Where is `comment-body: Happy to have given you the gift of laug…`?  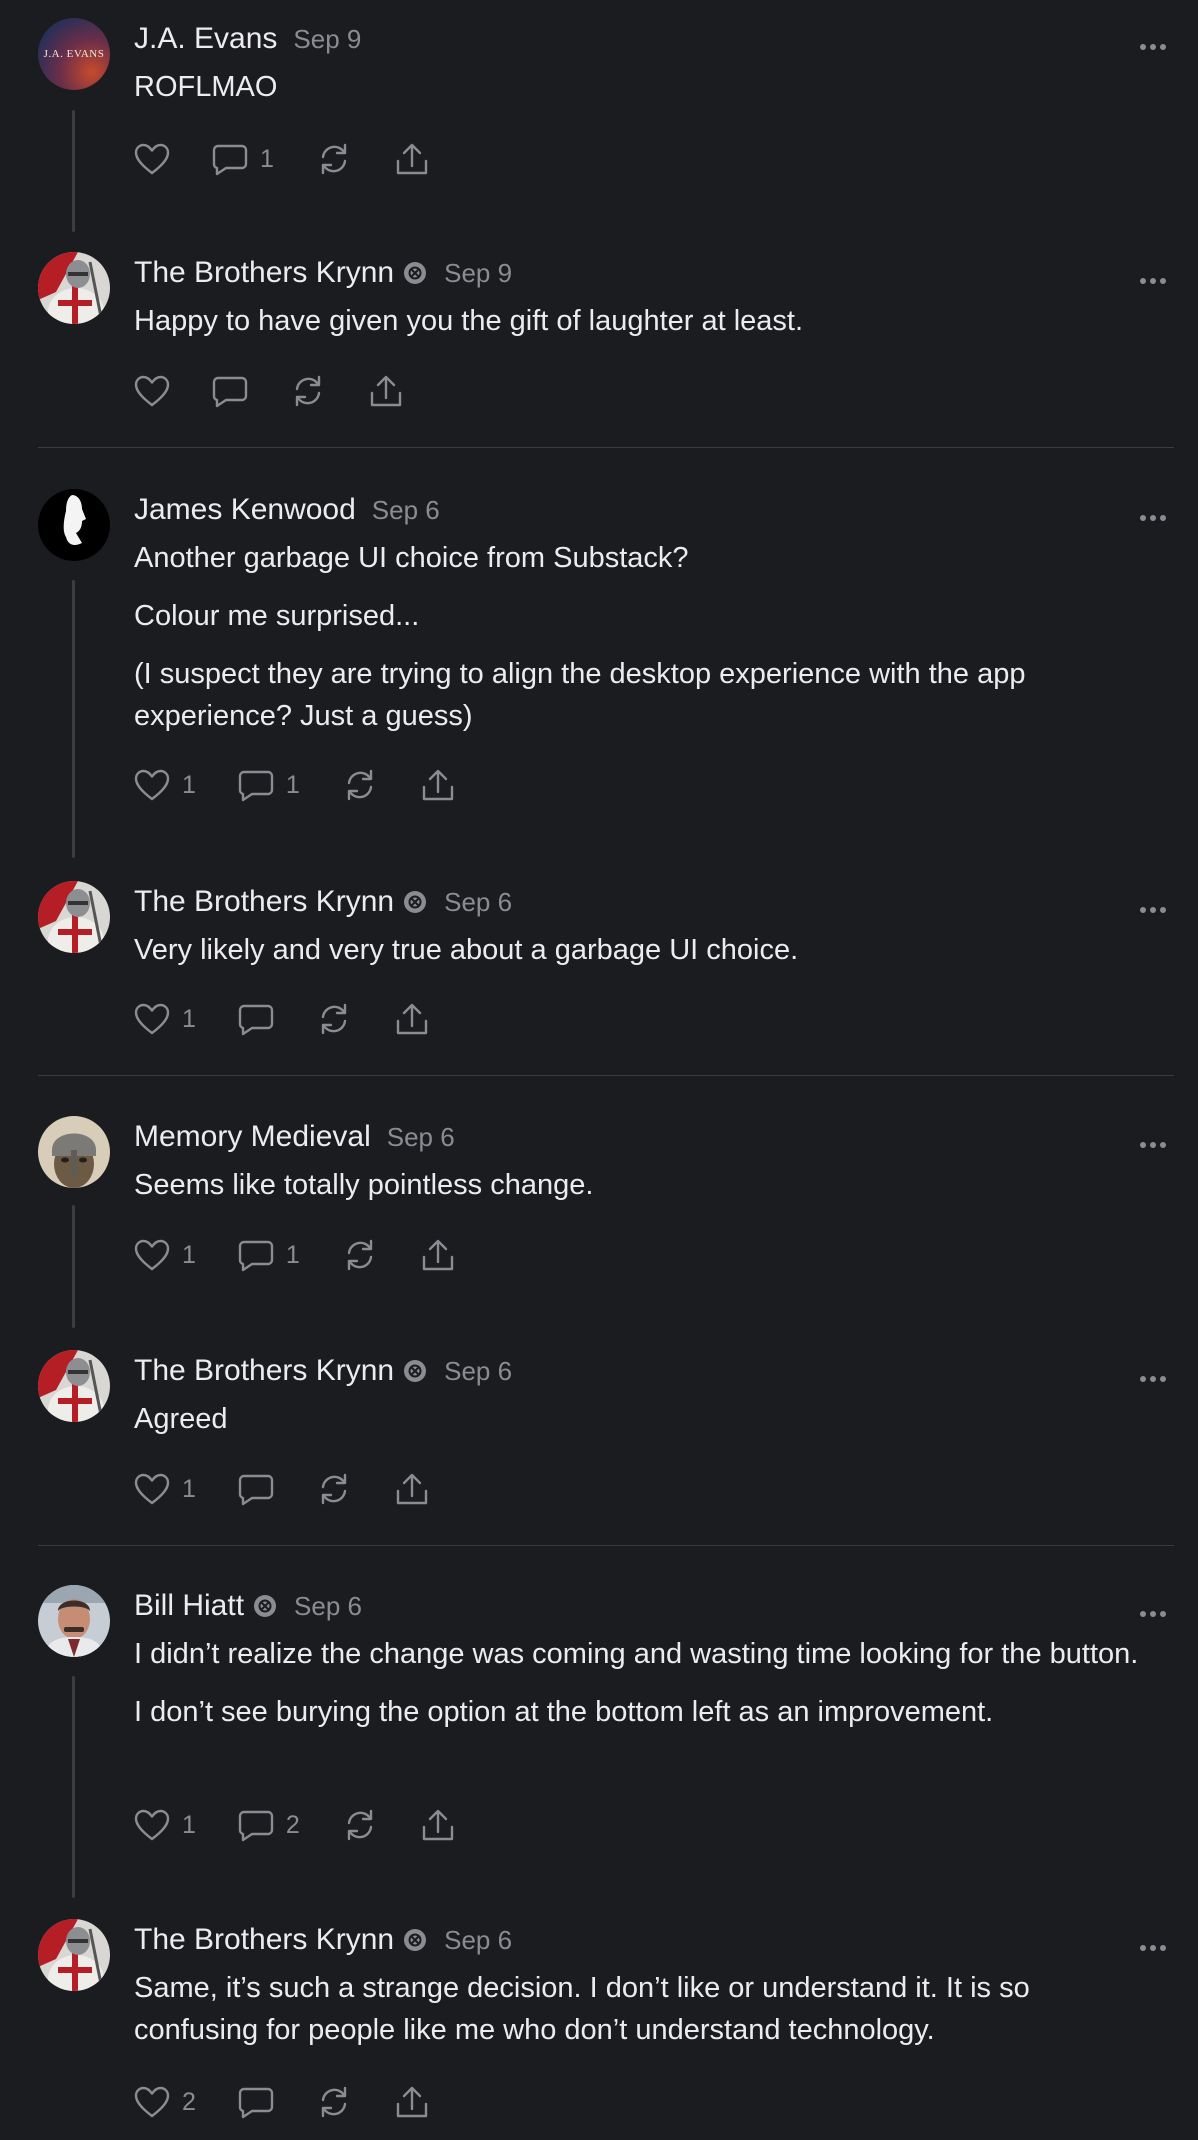 comment-body: Happy to have given you the gift of laug… is located at coordinates (639, 329).